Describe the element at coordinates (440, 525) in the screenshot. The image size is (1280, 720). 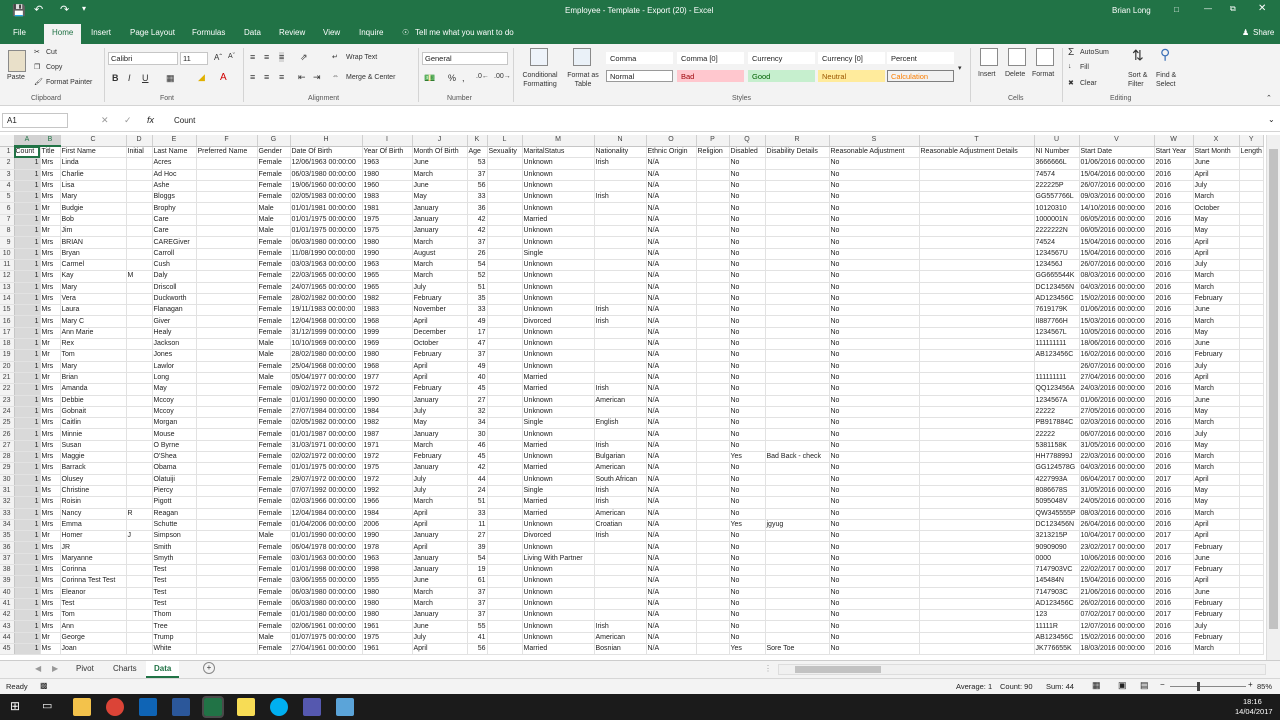
I see `cell: April` at that location.